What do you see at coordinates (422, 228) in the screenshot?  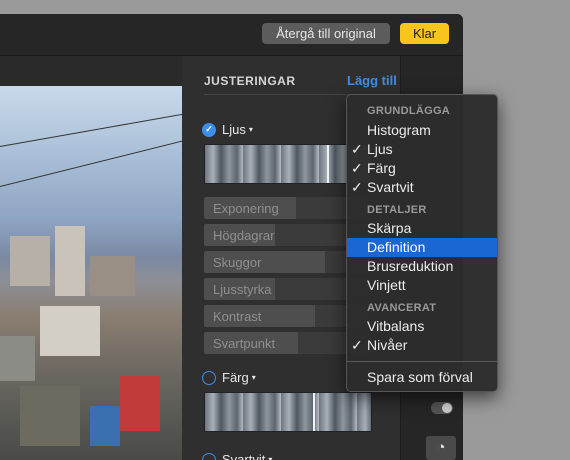 I see `menu-item-sharpen: Skärpa` at bounding box center [422, 228].